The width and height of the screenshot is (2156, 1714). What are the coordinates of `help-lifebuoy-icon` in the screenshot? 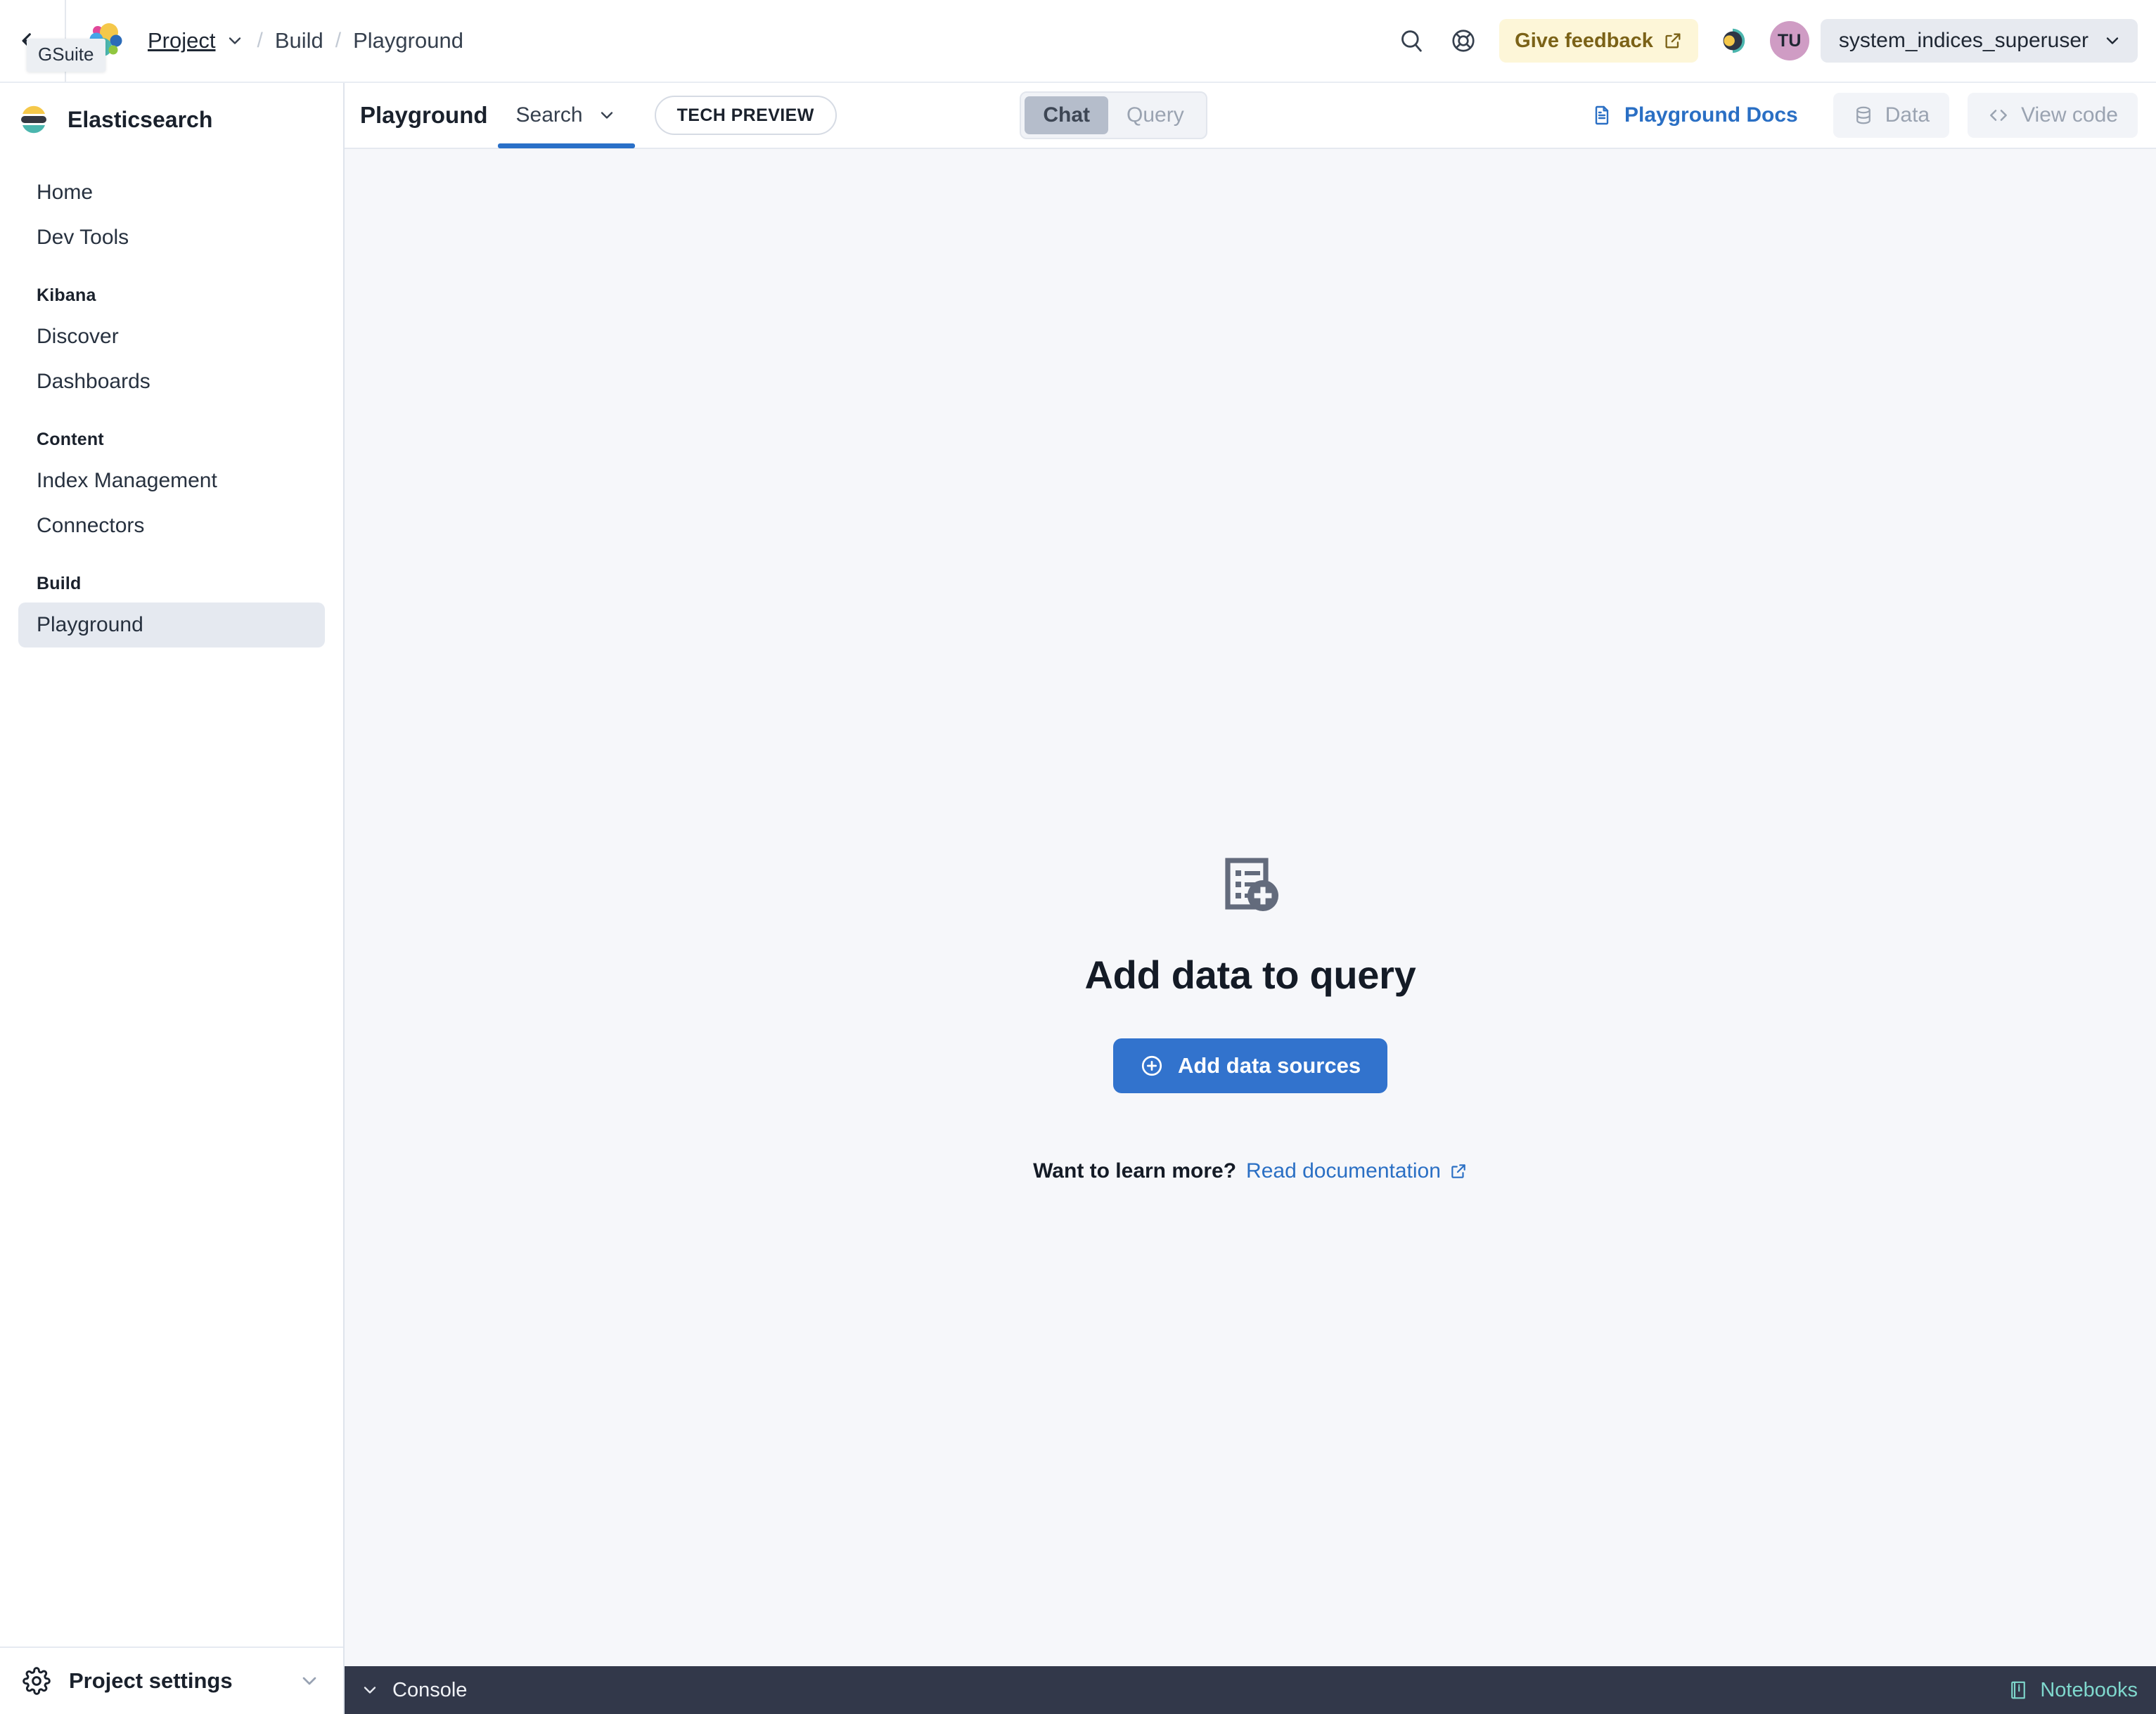 It's located at (1463, 41).